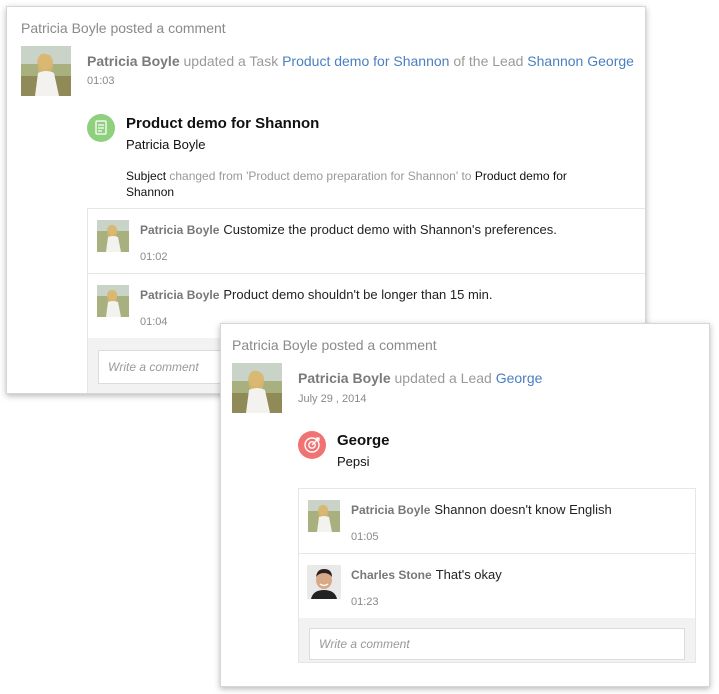  I want to click on timestamp: 01:03, so click(101, 81).